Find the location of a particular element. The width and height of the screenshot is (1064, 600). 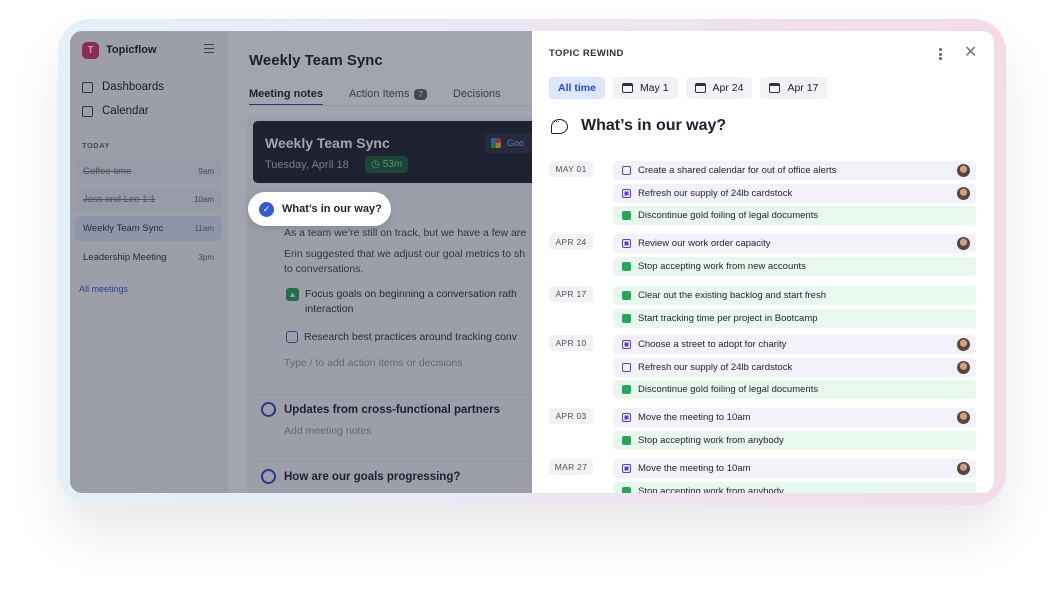

rewind-question: What’s in our way? is located at coordinates (639, 125).